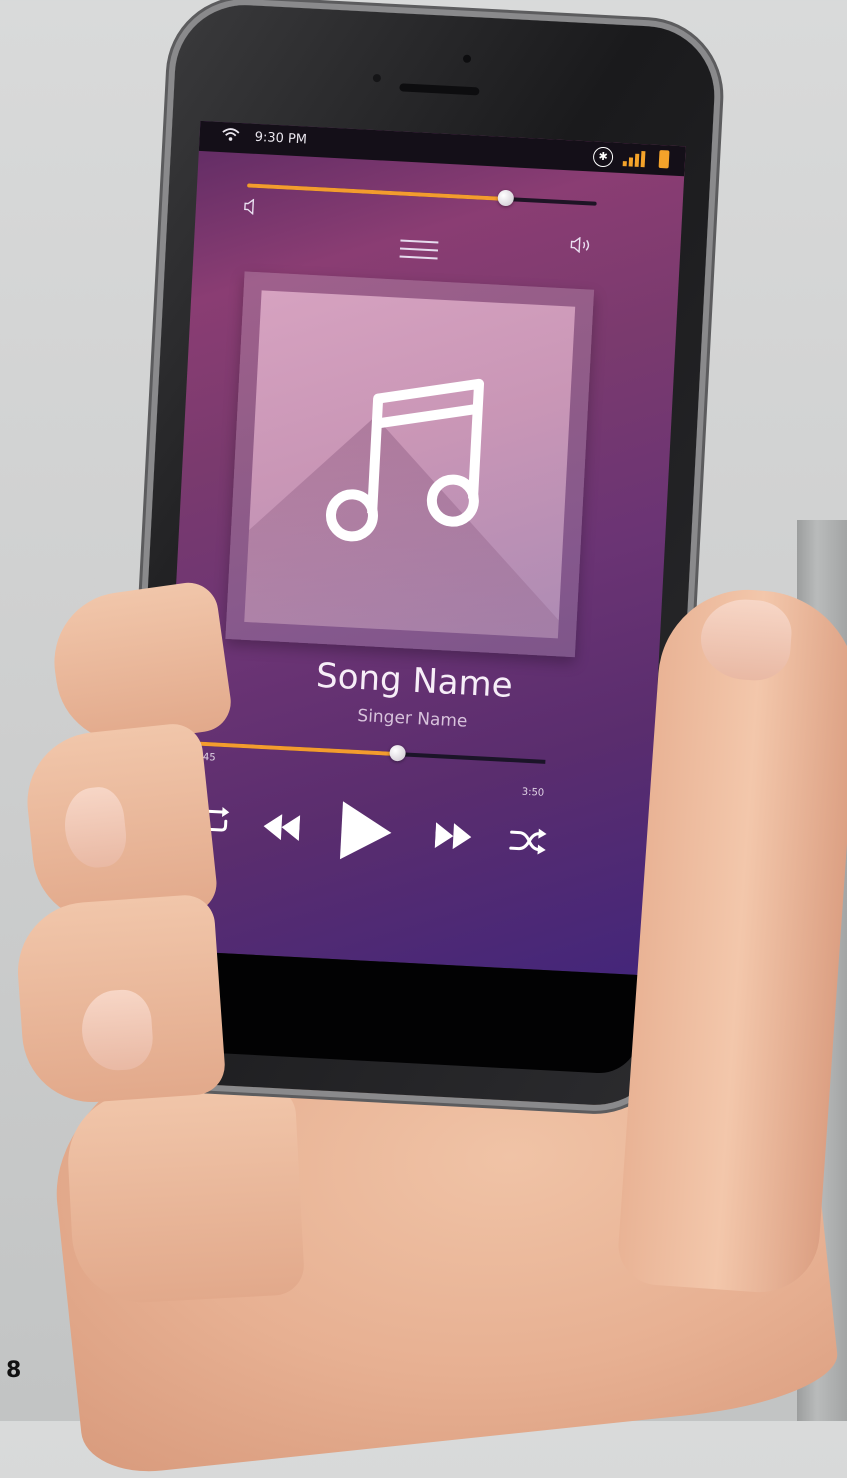  I want to click on album-art-inner, so click(410, 464).